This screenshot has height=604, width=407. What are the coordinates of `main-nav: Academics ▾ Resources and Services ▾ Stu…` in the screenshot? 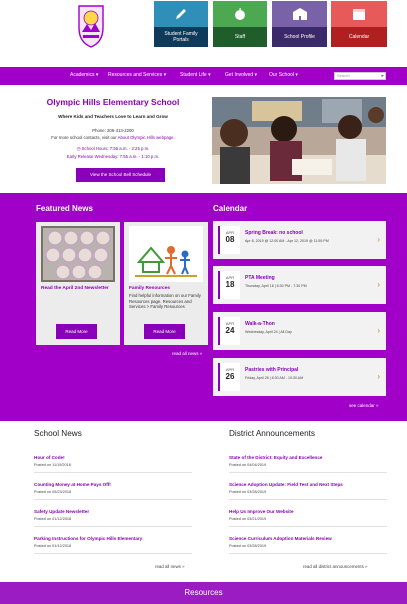 It's located at (203, 76).